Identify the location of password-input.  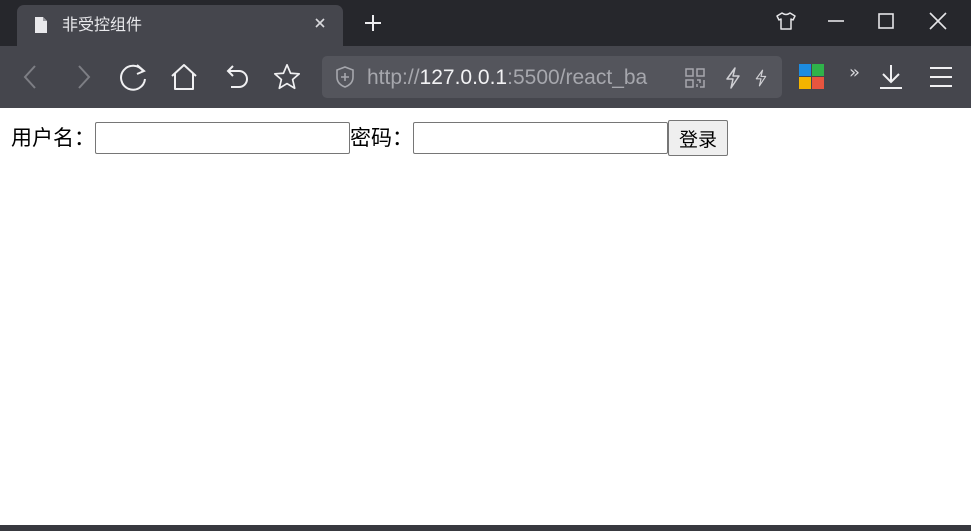
(540, 138).